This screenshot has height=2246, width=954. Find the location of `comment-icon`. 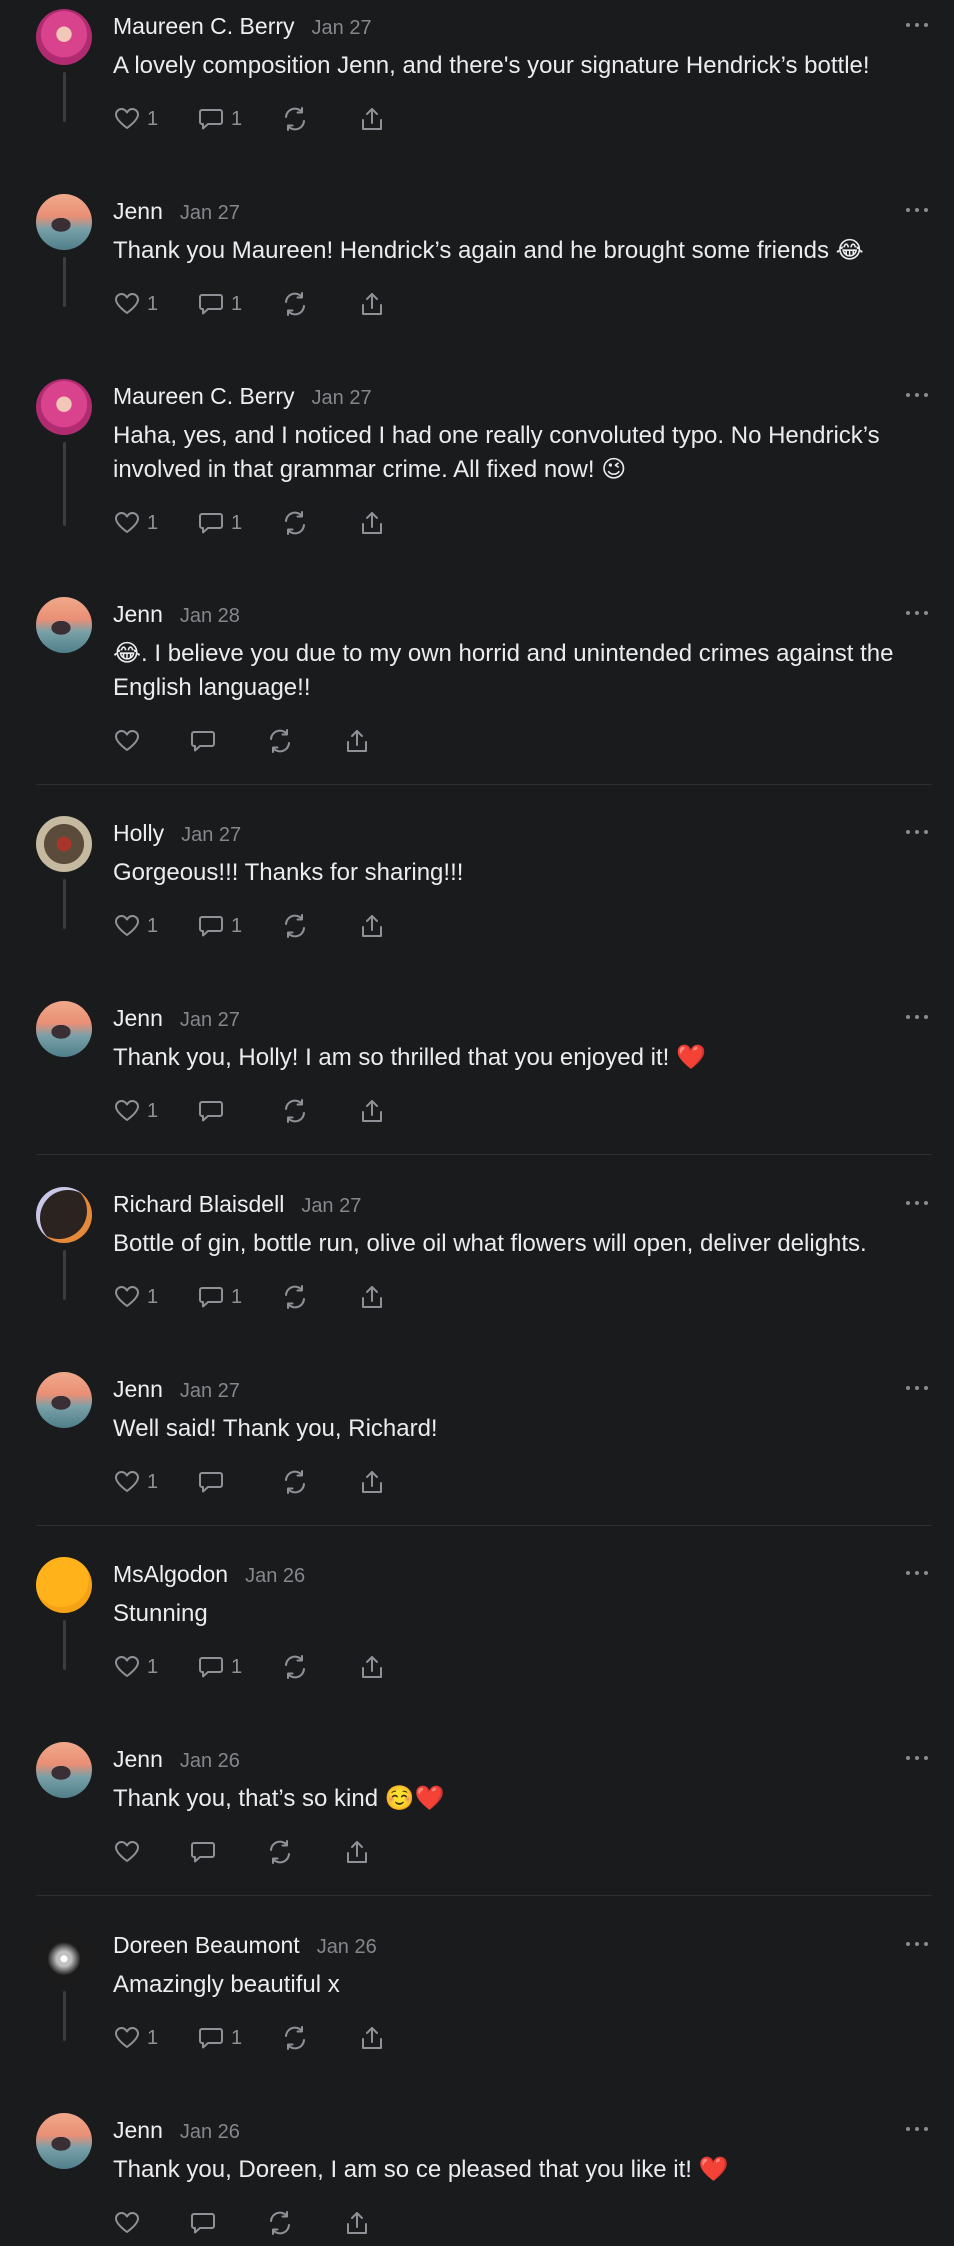

comment-icon is located at coordinates (211, 926).